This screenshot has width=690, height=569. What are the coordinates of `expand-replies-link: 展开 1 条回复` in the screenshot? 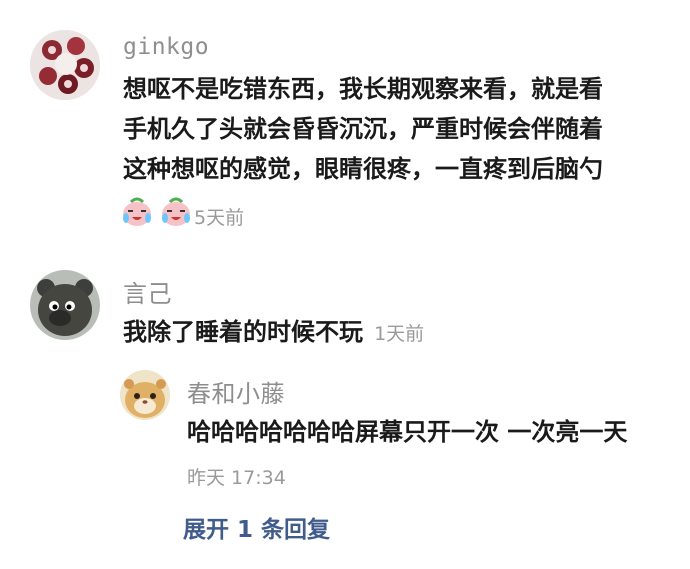 It's located at (256, 527).